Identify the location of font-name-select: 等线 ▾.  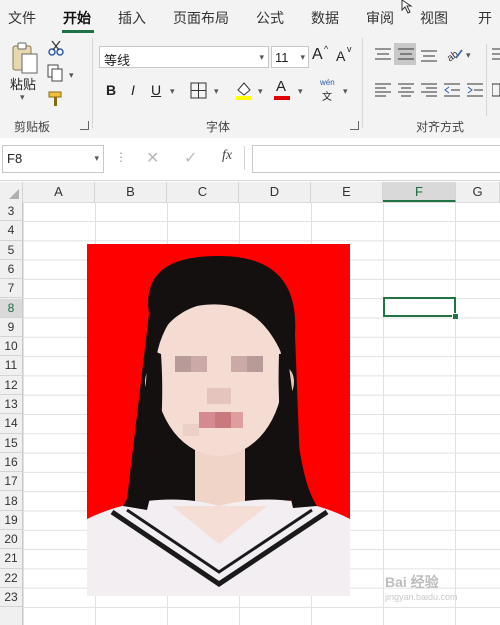
(184, 57).